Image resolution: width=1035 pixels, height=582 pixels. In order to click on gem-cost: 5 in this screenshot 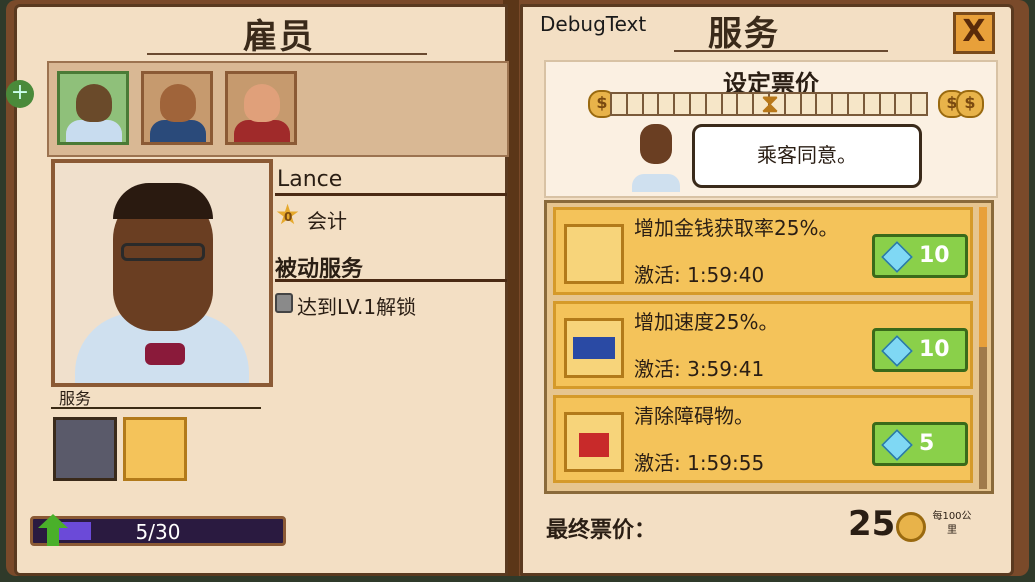, I will do `click(927, 443)`.